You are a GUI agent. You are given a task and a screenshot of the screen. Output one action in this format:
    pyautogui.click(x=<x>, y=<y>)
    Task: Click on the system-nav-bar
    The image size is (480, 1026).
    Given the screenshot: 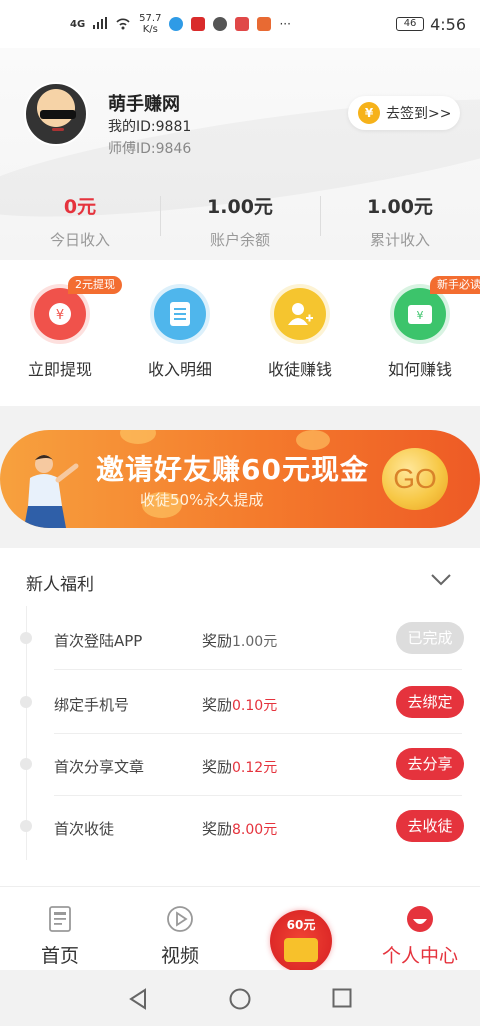 What is the action you would take?
    pyautogui.click(x=240, y=998)
    